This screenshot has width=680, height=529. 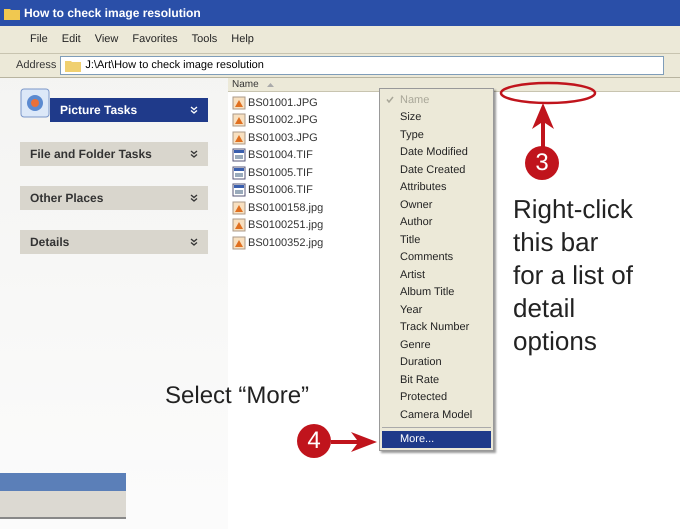 What do you see at coordinates (436, 345) in the screenshot?
I see `menu-option: Genre` at bounding box center [436, 345].